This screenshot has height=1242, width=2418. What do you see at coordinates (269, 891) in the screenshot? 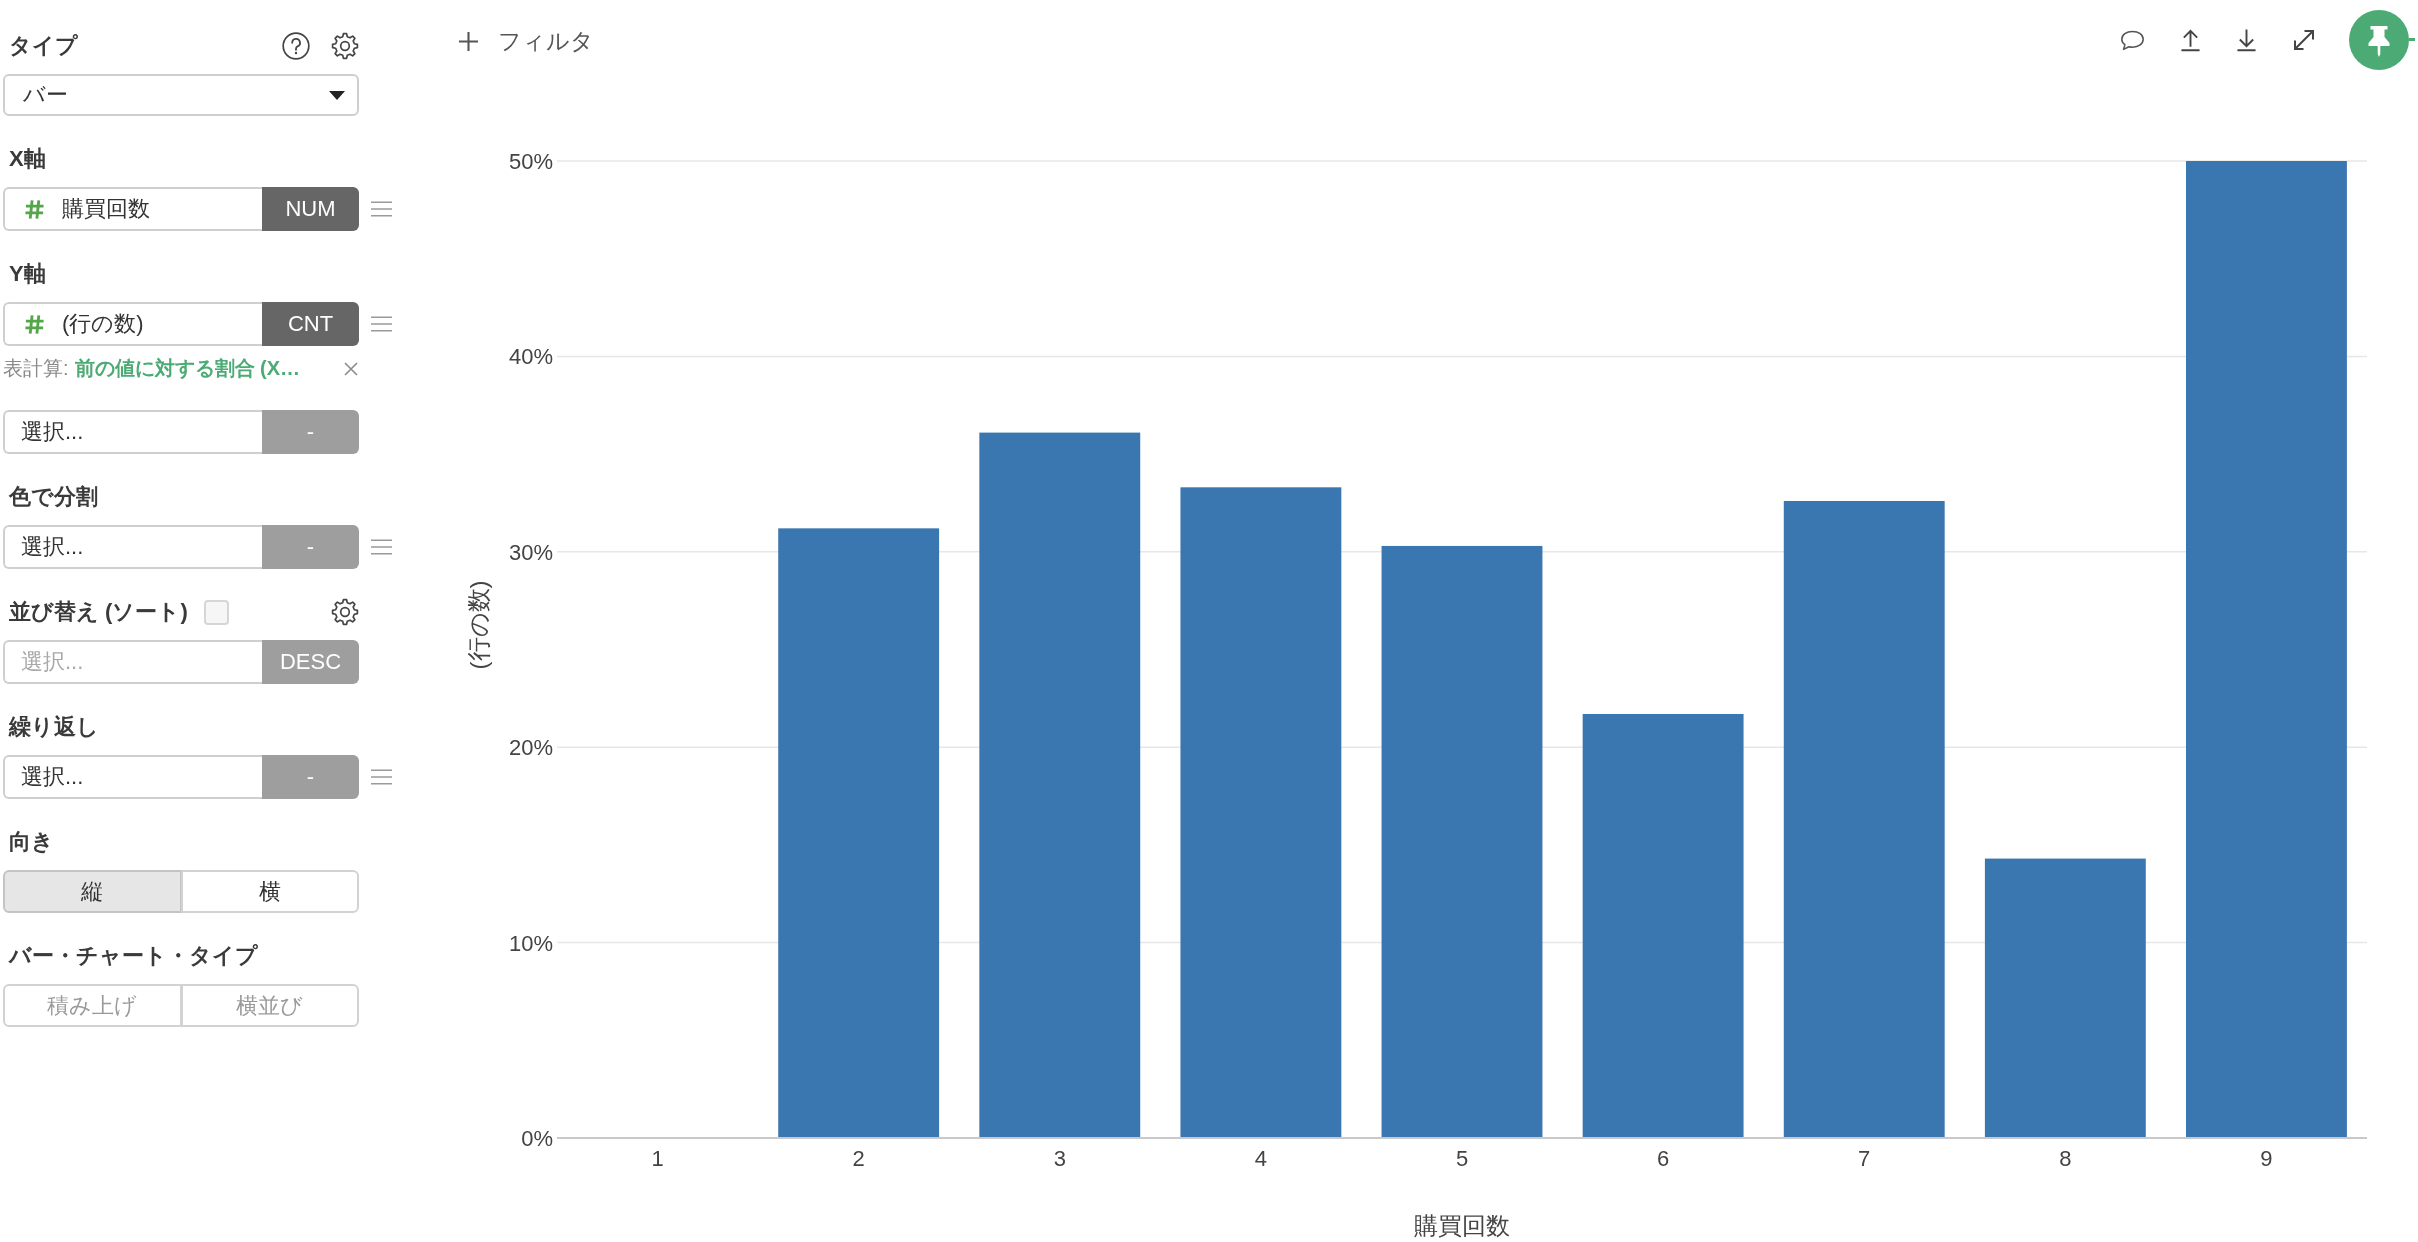
I see `segment-button: 横` at bounding box center [269, 891].